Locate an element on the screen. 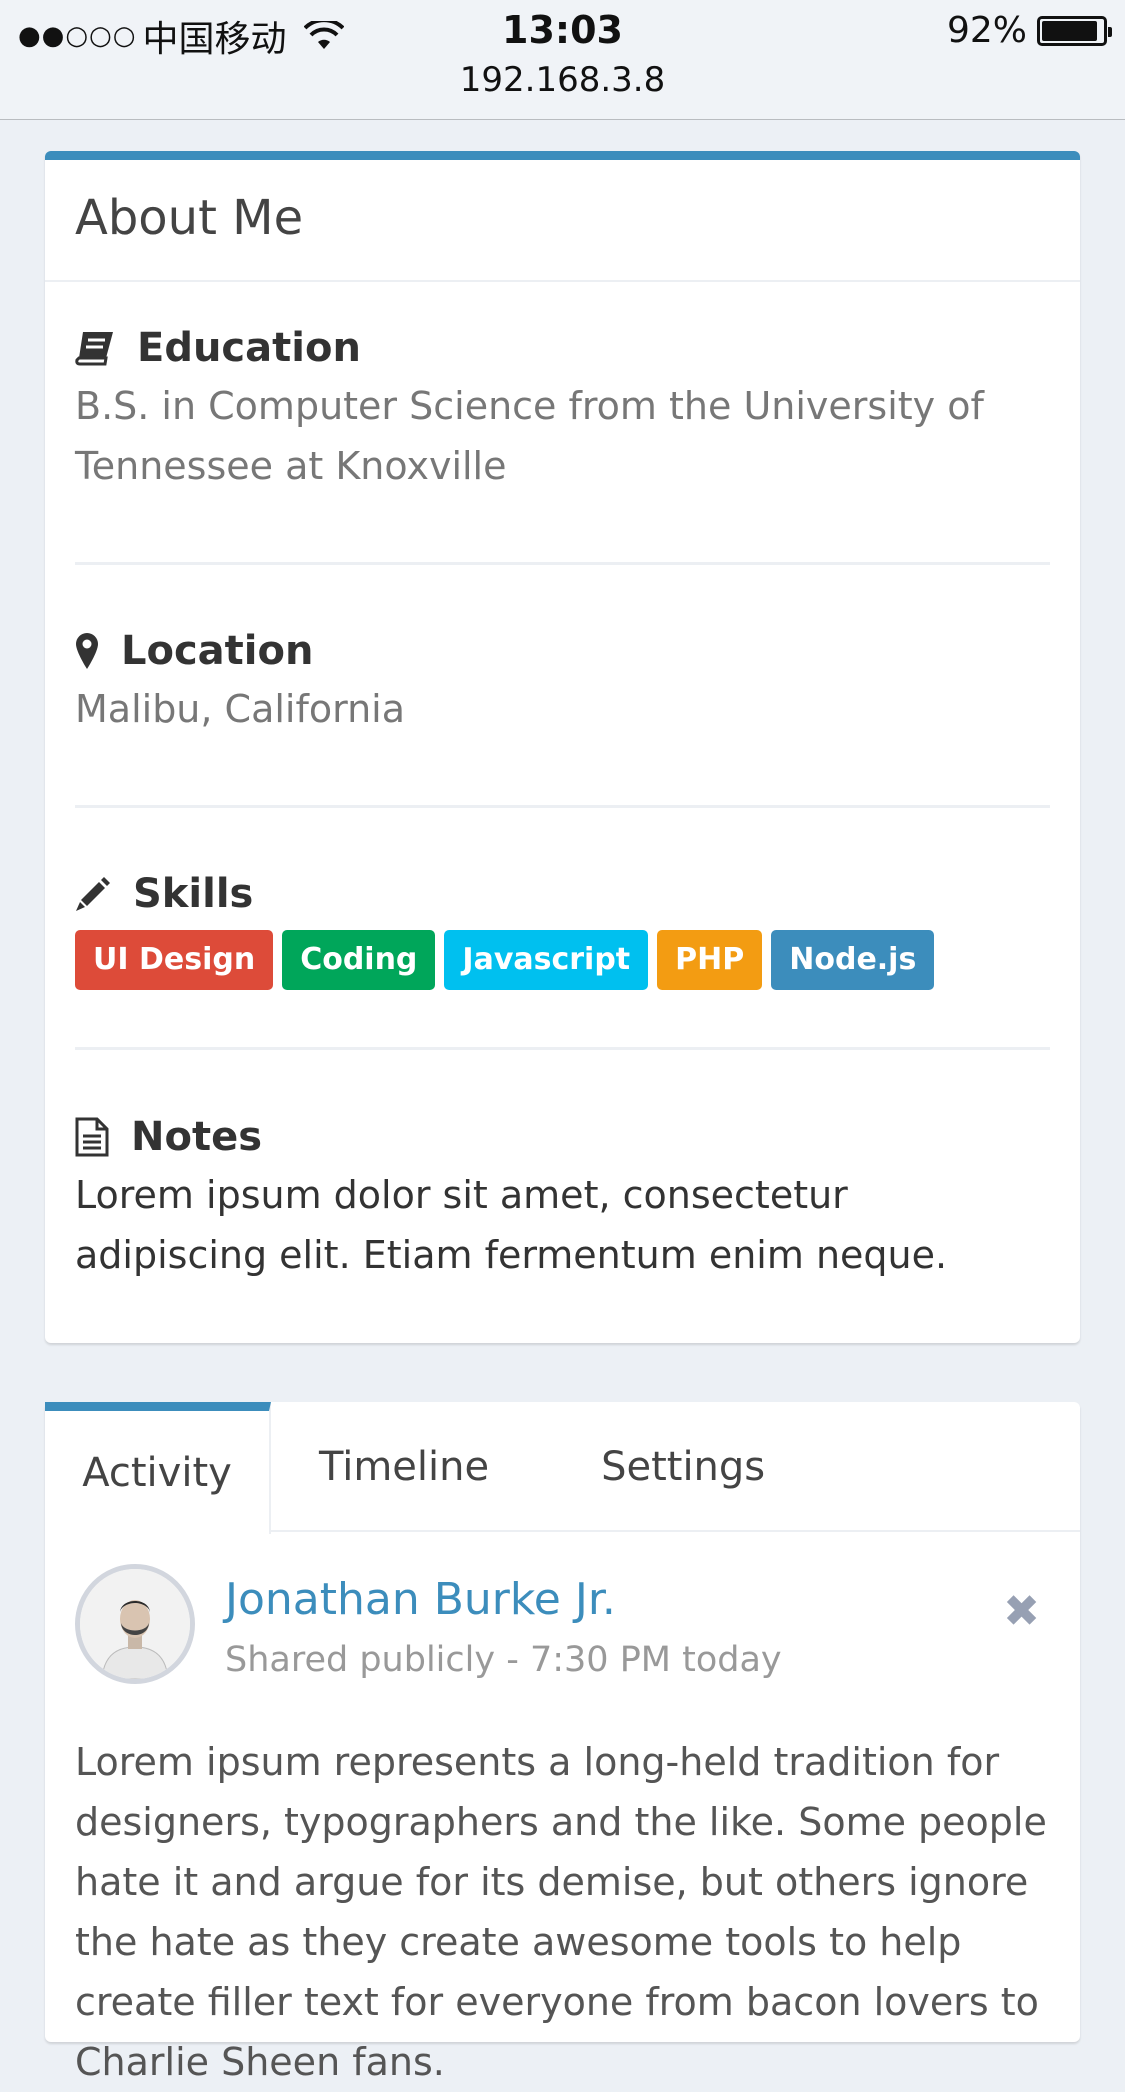 The width and height of the screenshot is (1125, 2092). status-bar: ●●○○○ 中国移动 13:03 192.168.3.8 92% is located at coordinates (562, 60).